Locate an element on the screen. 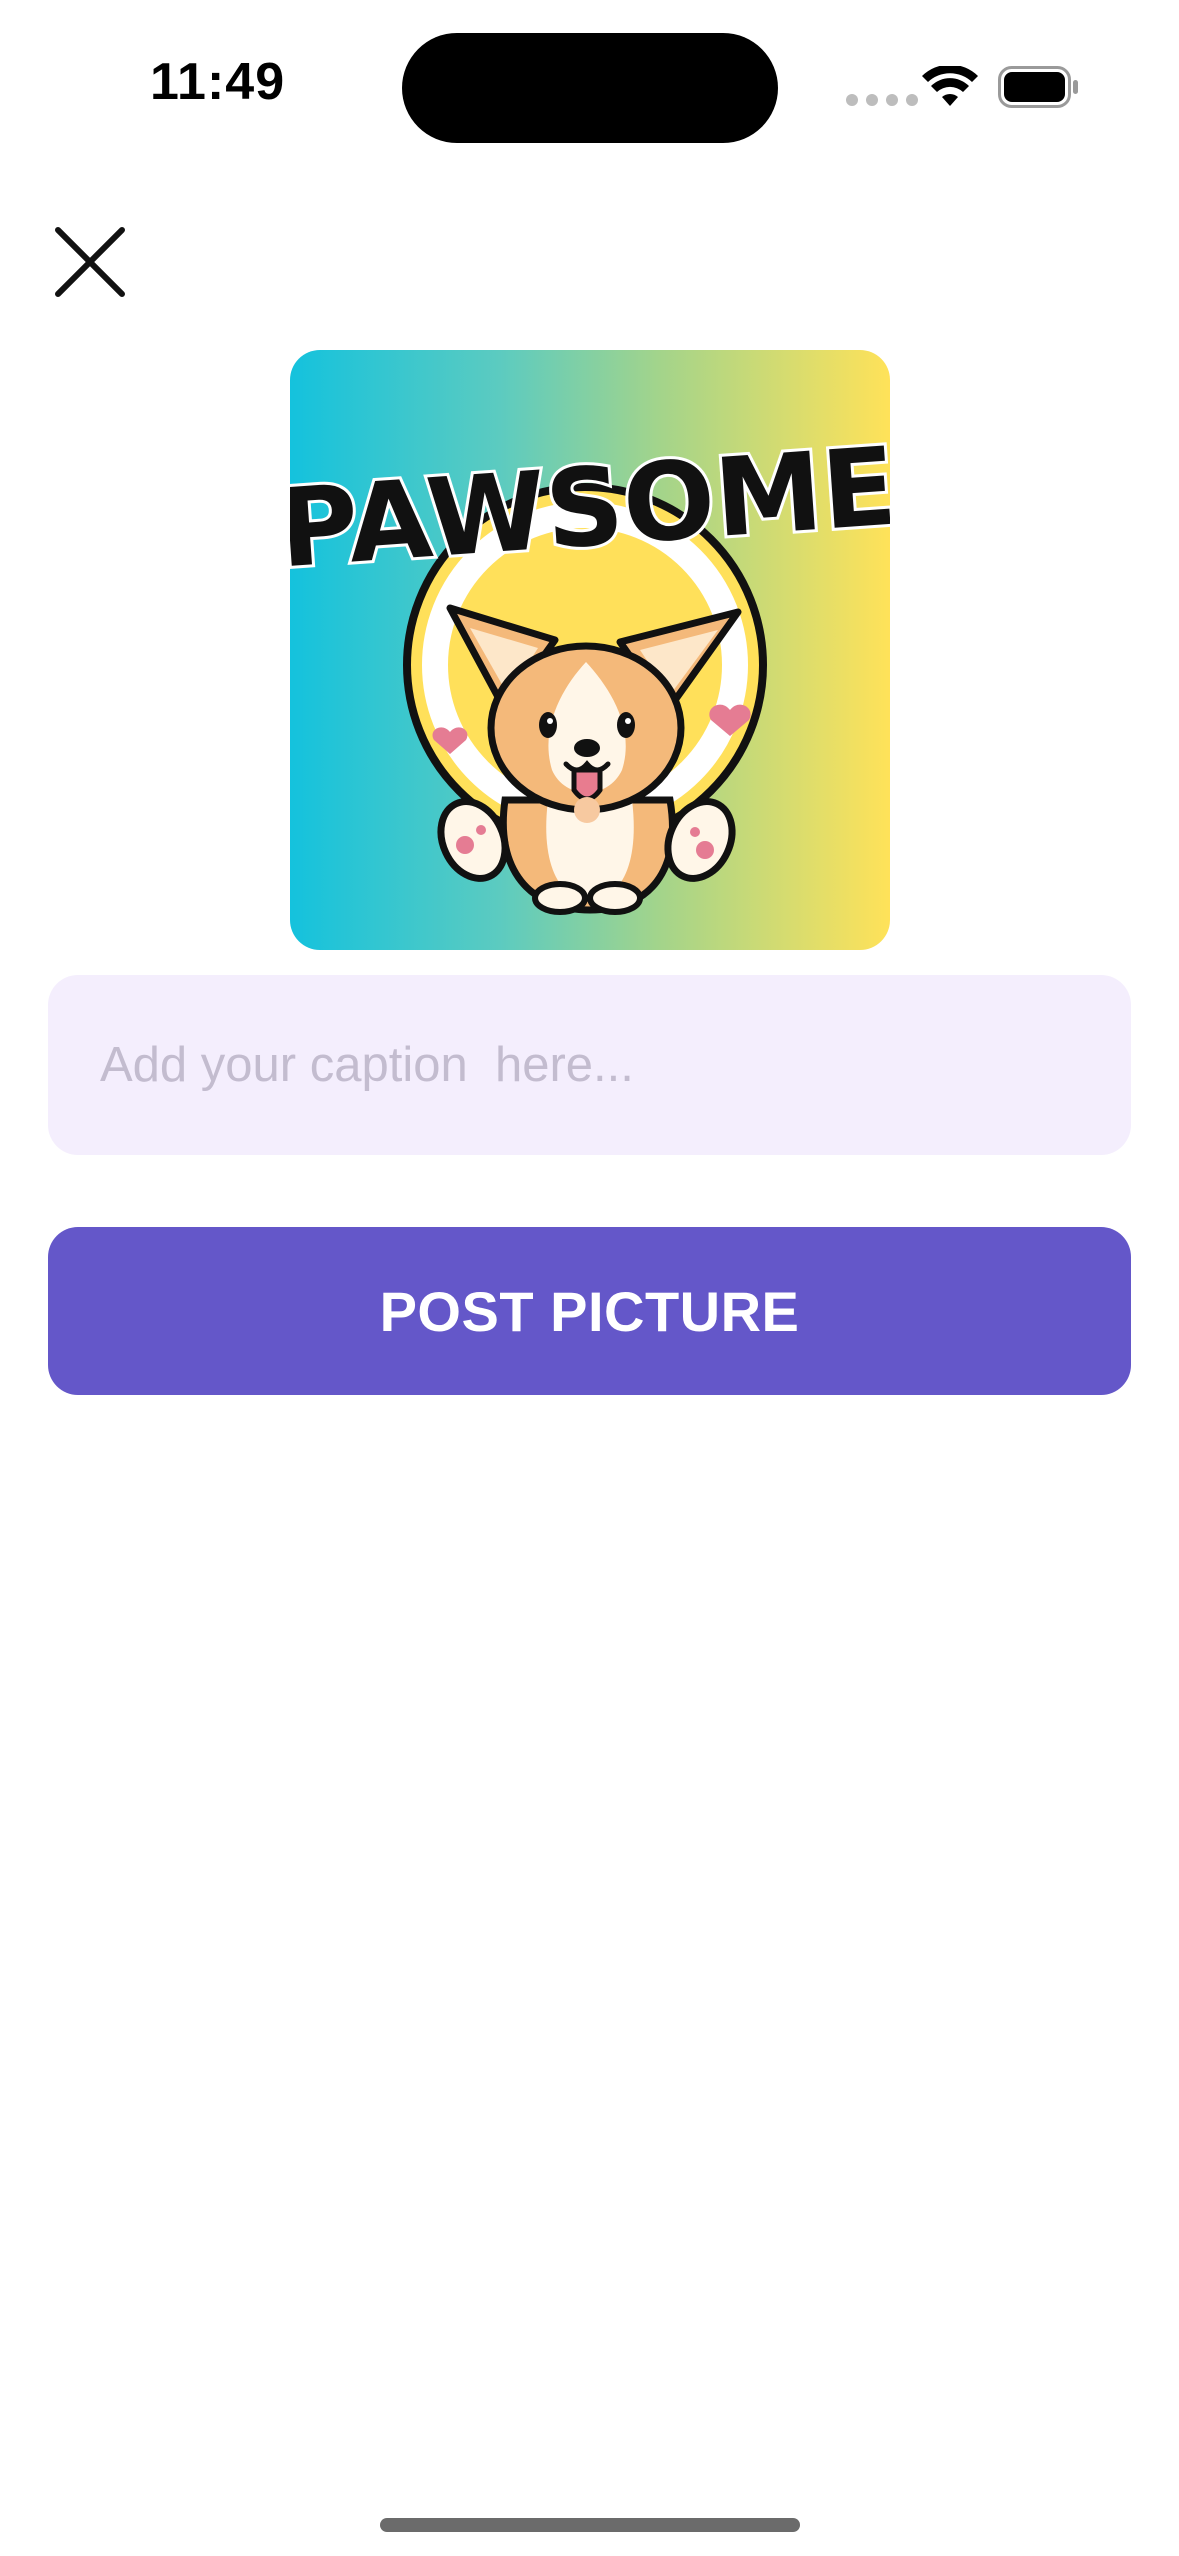 This screenshot has height=2556, width=1179. caption-input is located at coordinates (589, 1065).